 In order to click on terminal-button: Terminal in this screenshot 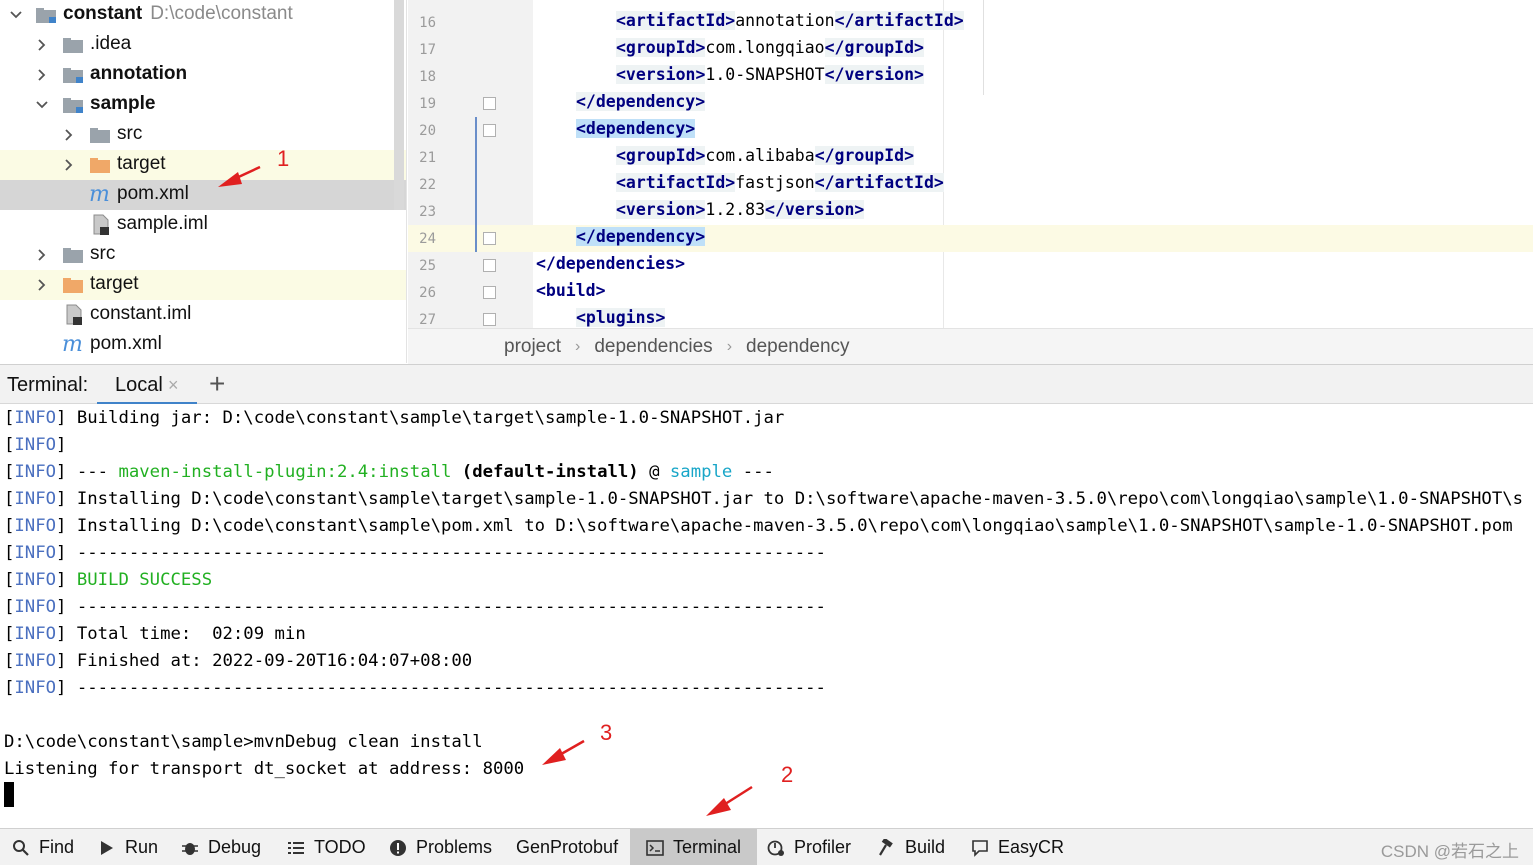, I will do `click(694, 847)`.